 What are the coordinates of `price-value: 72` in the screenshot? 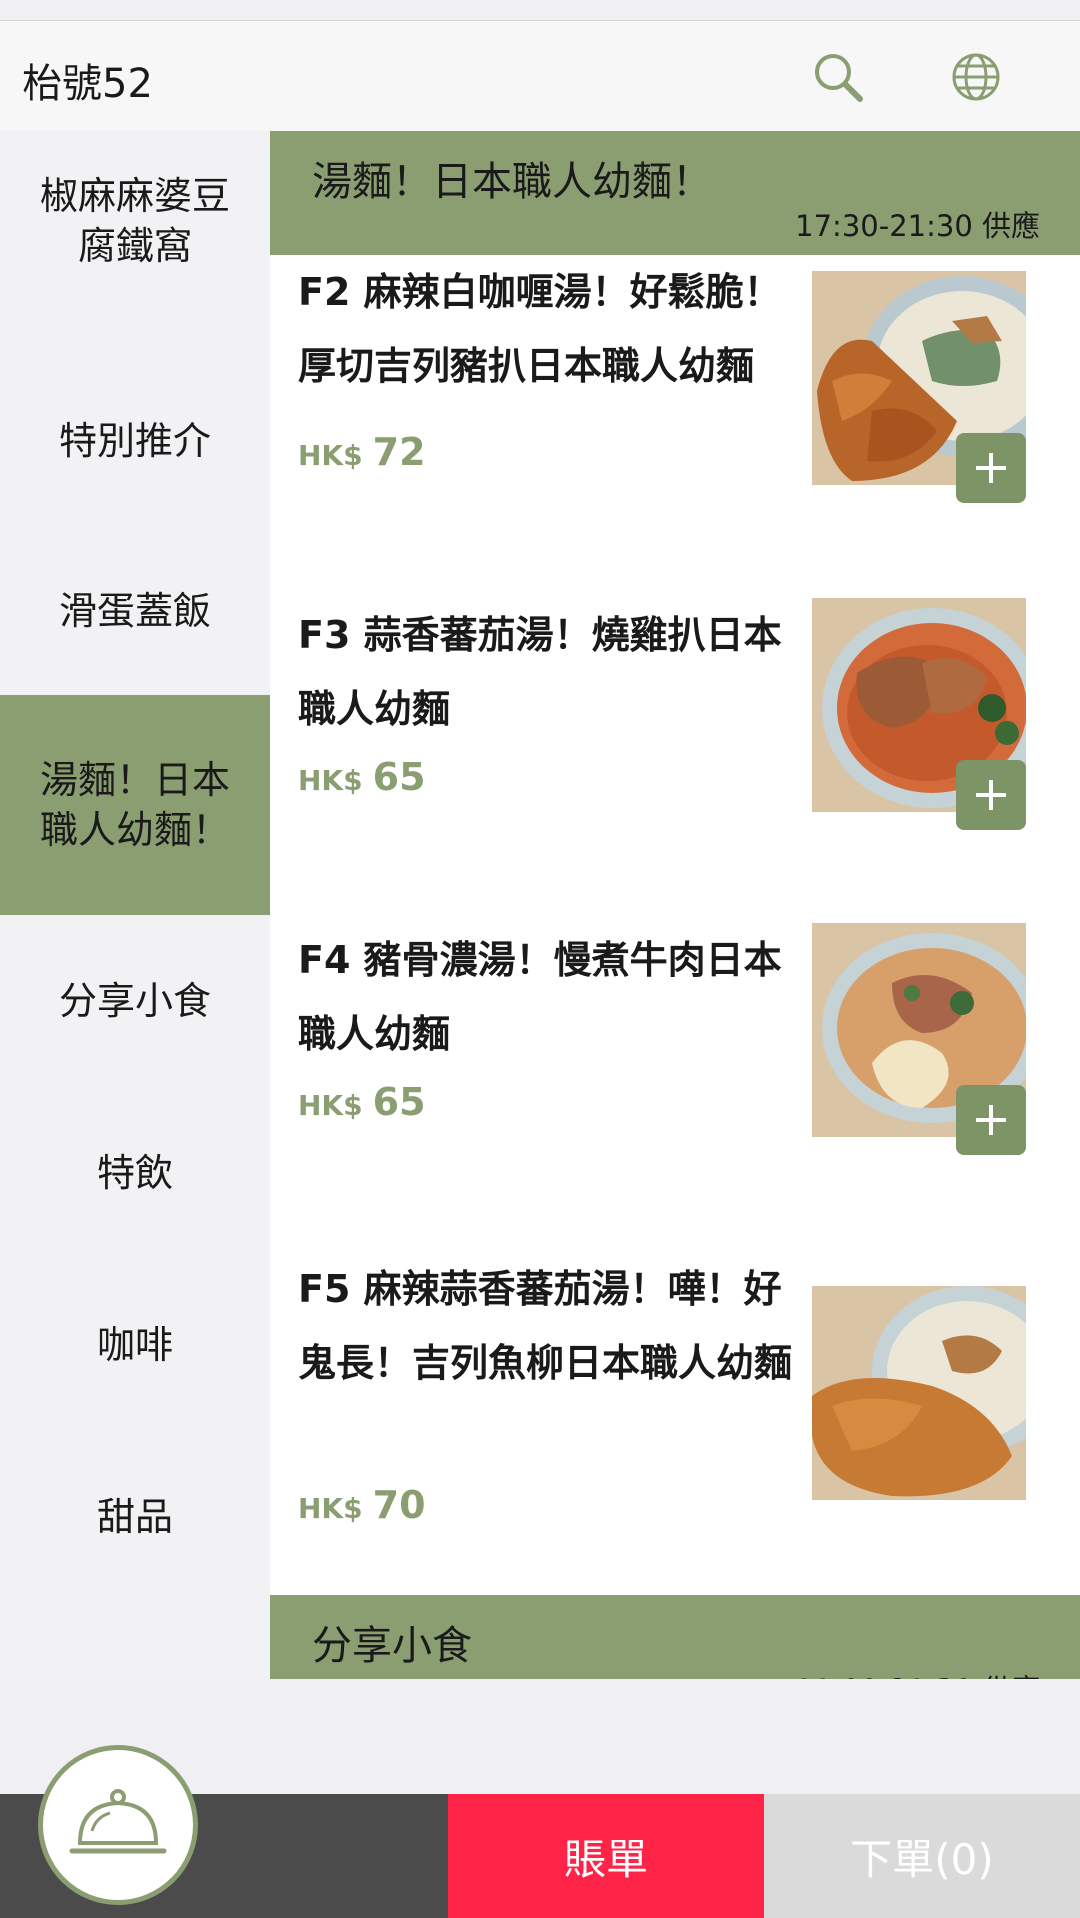 It's located at (399, 452).